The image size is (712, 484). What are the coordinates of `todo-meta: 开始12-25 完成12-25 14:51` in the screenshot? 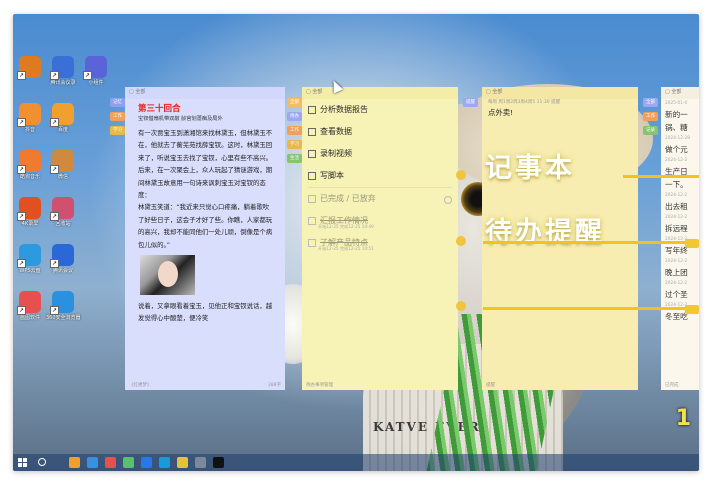 It's located at (346, 248).